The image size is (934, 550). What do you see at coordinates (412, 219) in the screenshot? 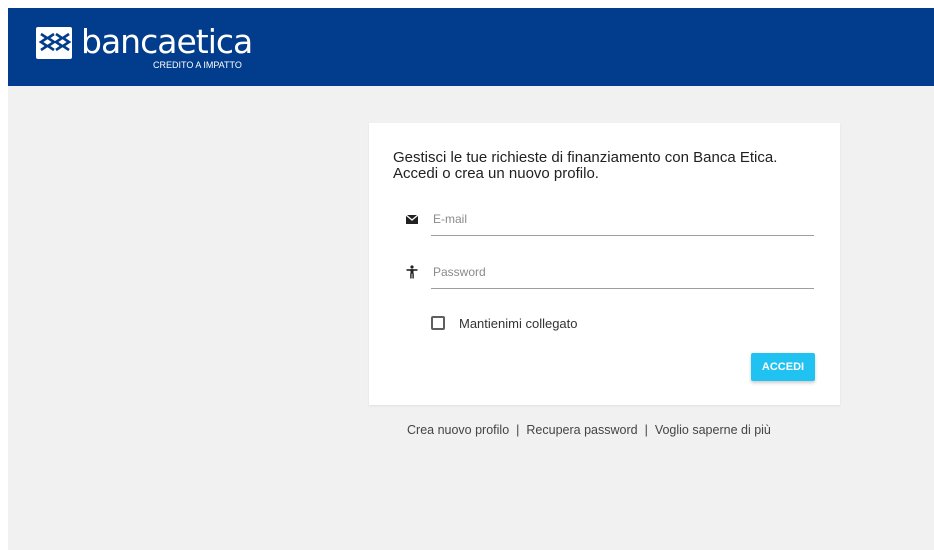
I see `envelope-icon` at bounding box center [412, 219].